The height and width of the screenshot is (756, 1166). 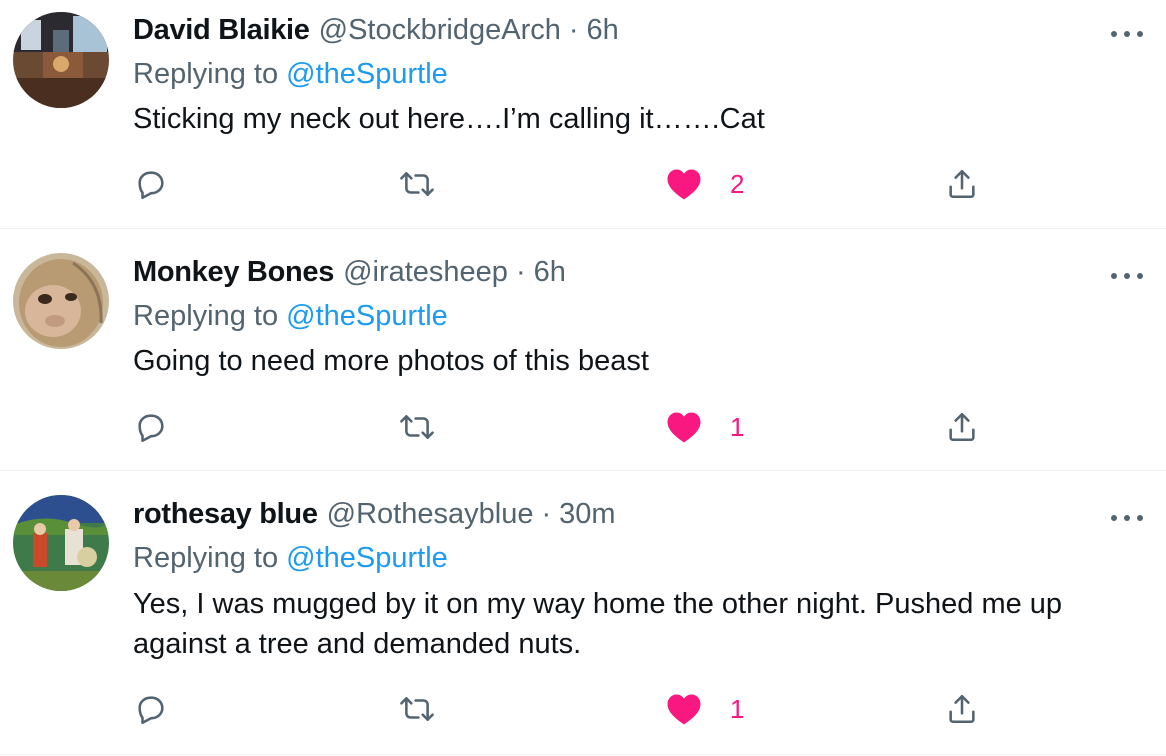 I want to click on tweet-header: David Blaikie @StockbridgeArch · 6h, so click(x=376, y=32).